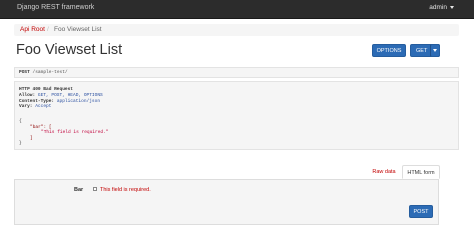 This screenshot has width=474, height=249. Describe the element at coordinates (20, 143) in the screenshot. I see `json-close-brace: }` at that location.